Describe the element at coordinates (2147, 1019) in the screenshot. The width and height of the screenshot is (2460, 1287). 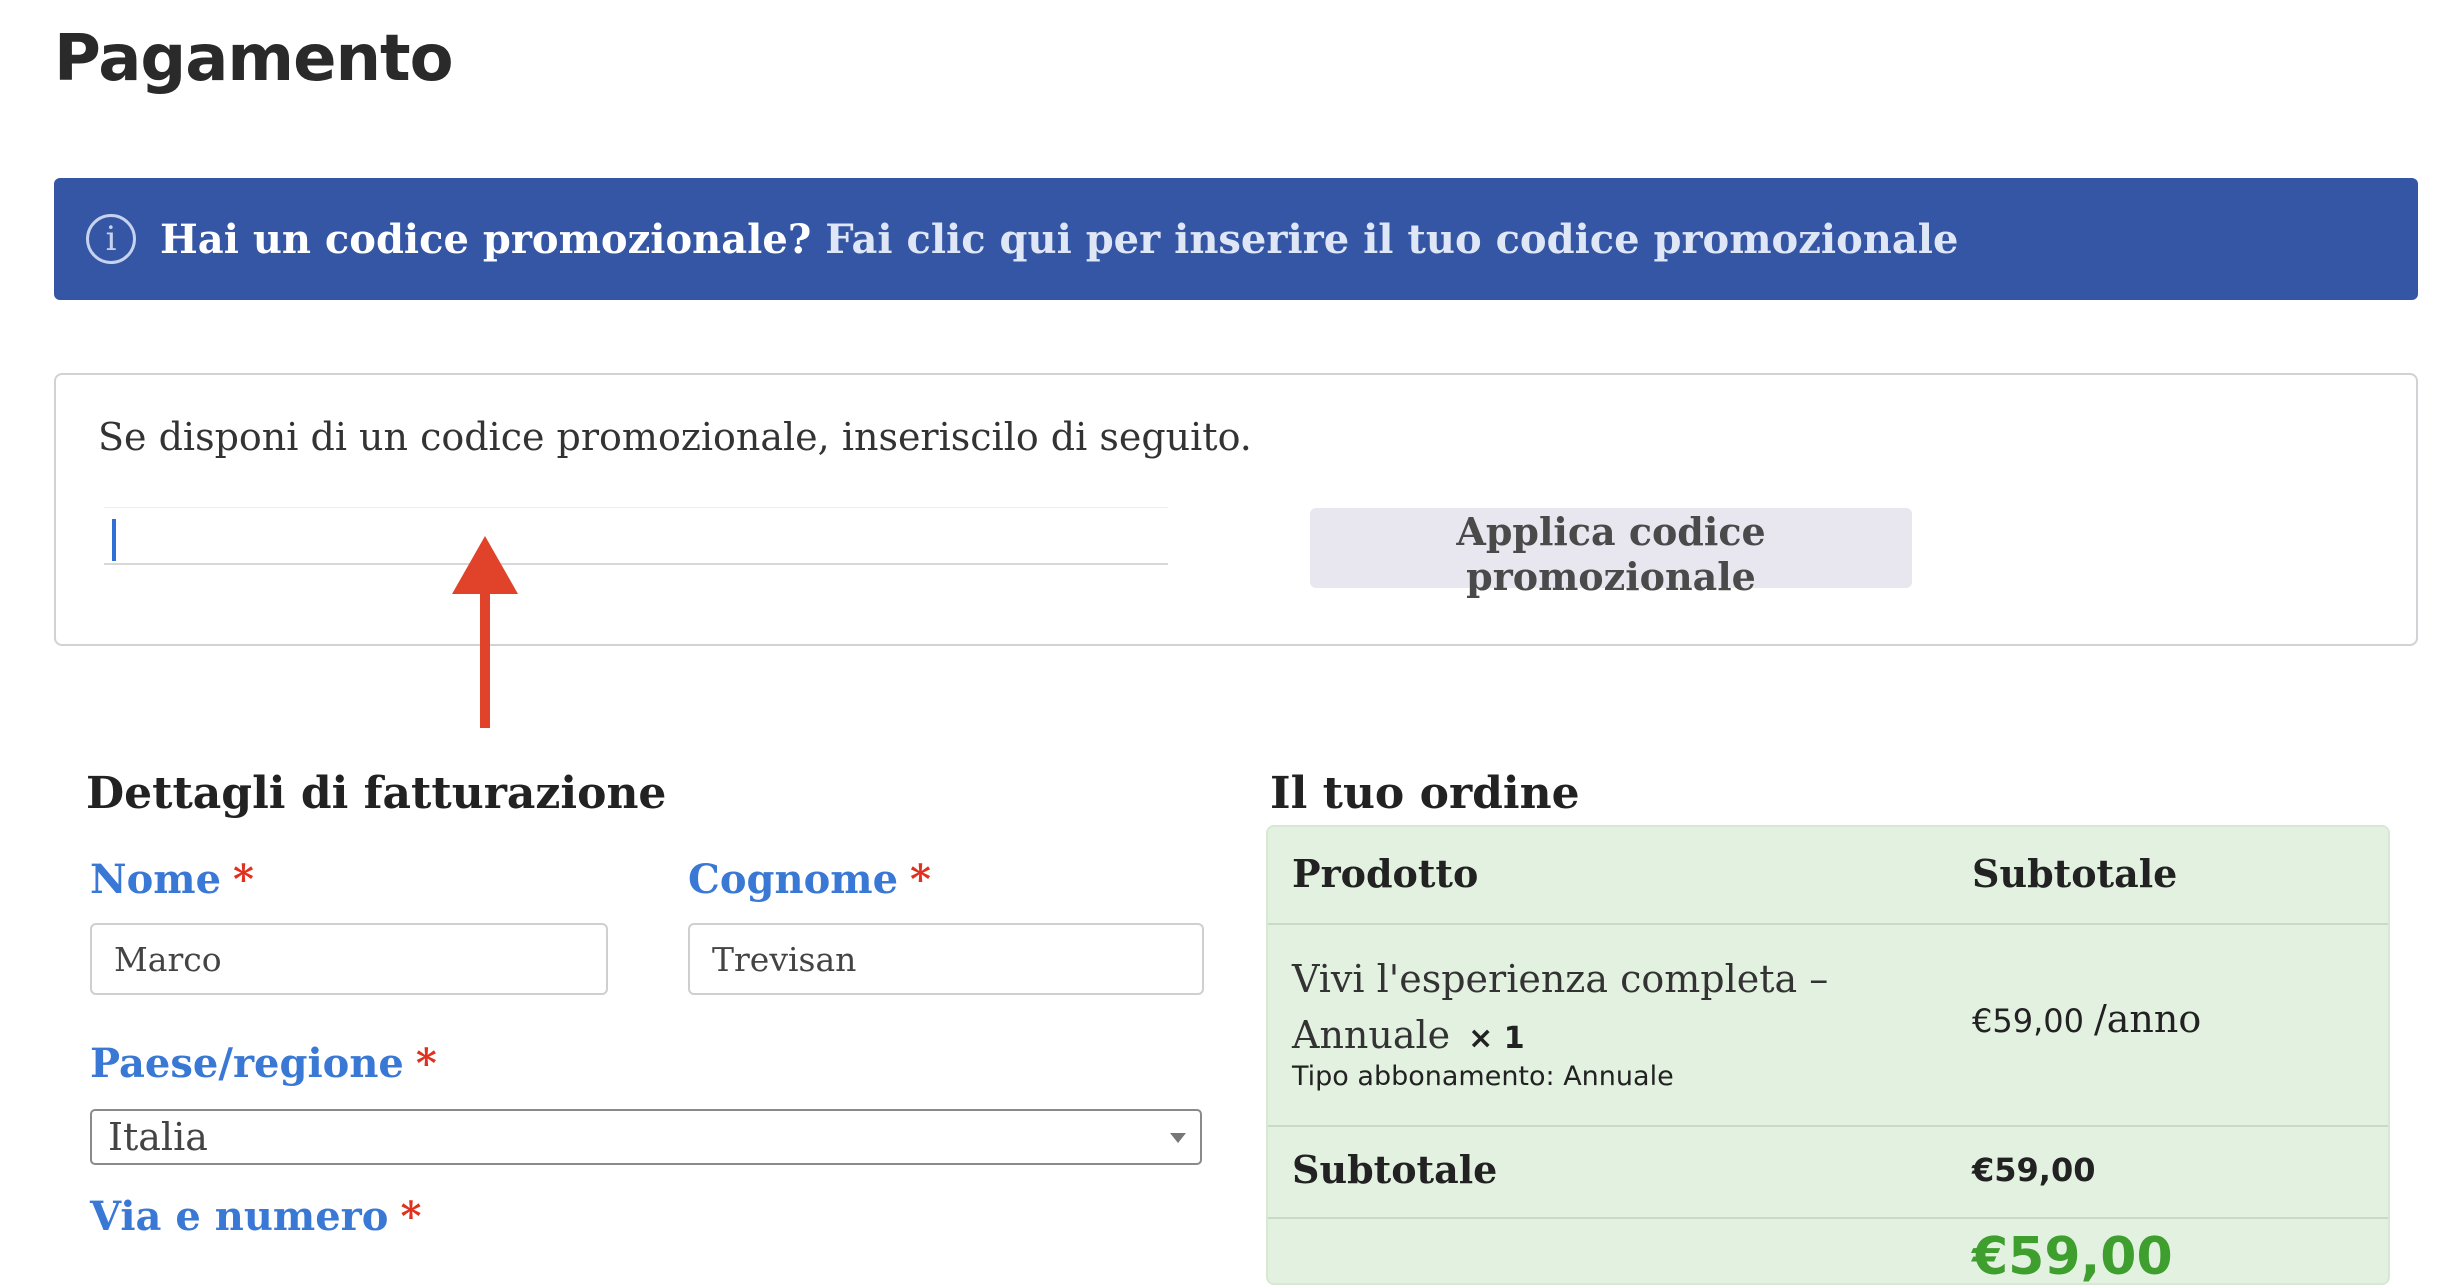
I see `product-price-suffix: /anno` at that location.